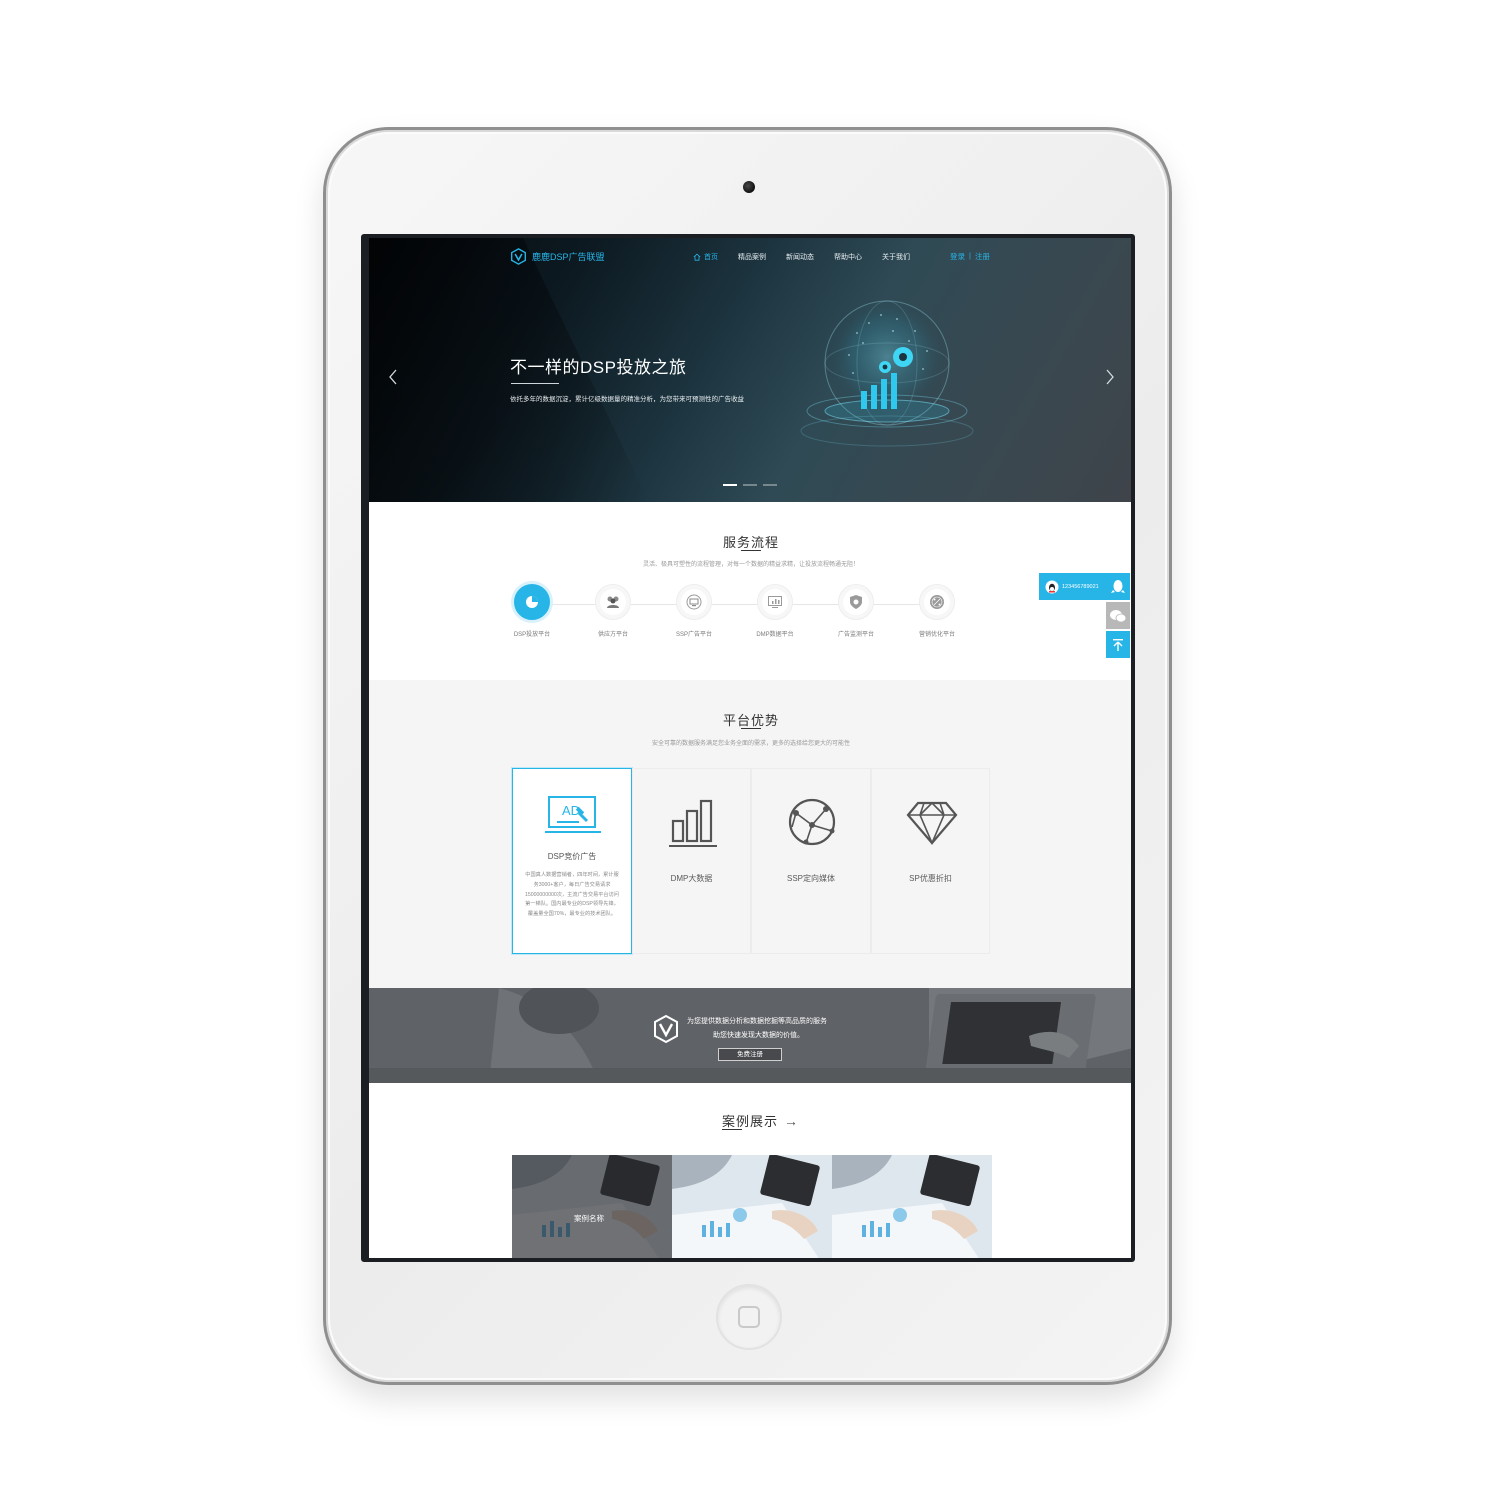 The image size is (1500, 1500). Describe the element at coordinates (930, 878) in the screenshot. I see `advantage-name: SP优惠折扣` at that location.